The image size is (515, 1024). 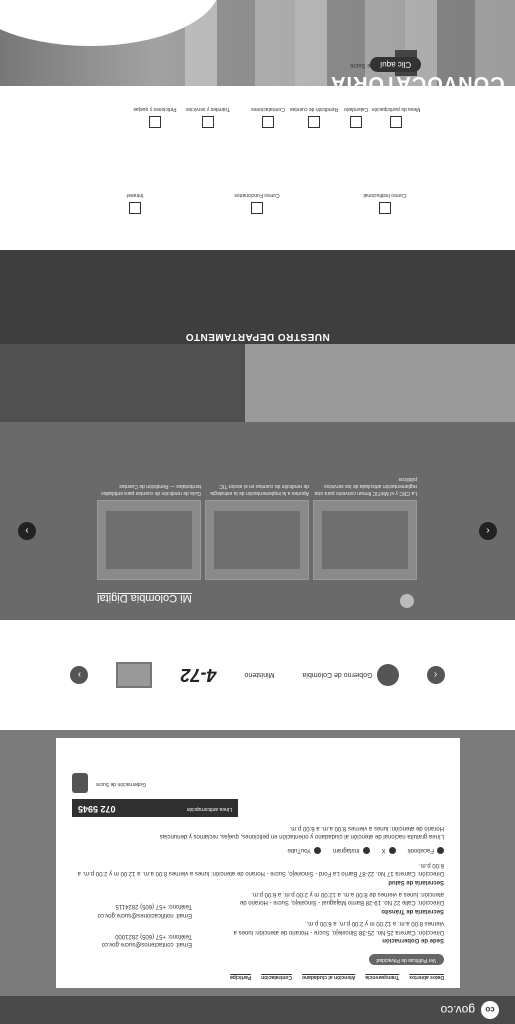 What do you see at coordinates (458, 1010) in the screenshot?
I see `govco-logo-text: gov.co` at bounding box center [458, 1010].